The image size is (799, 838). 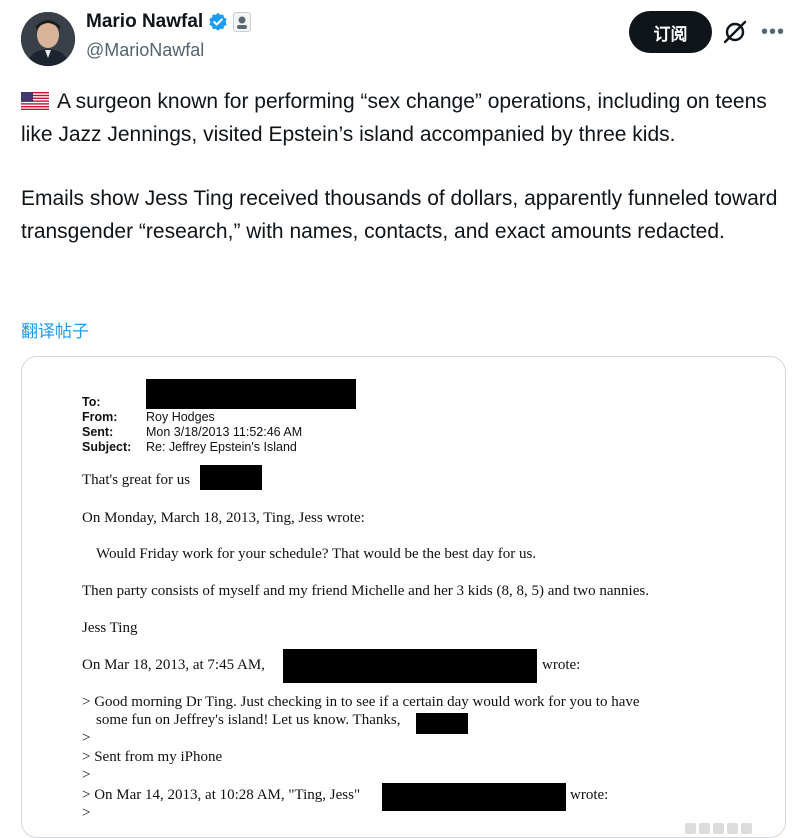 I want to click on translate-post-link: 翻译帖子, so click(x=55, y=329).